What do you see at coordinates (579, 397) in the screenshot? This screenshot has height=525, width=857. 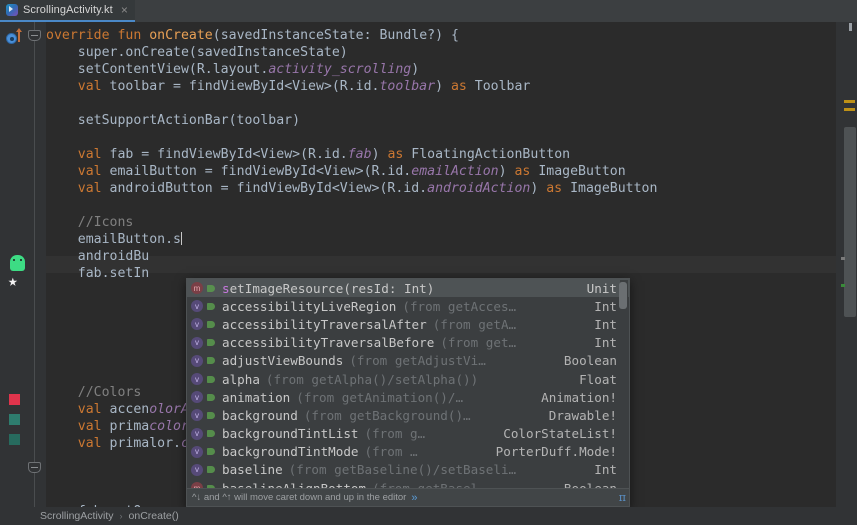 I see `autocomplete-item-type: Animation!` at bounding box center [579, 397].